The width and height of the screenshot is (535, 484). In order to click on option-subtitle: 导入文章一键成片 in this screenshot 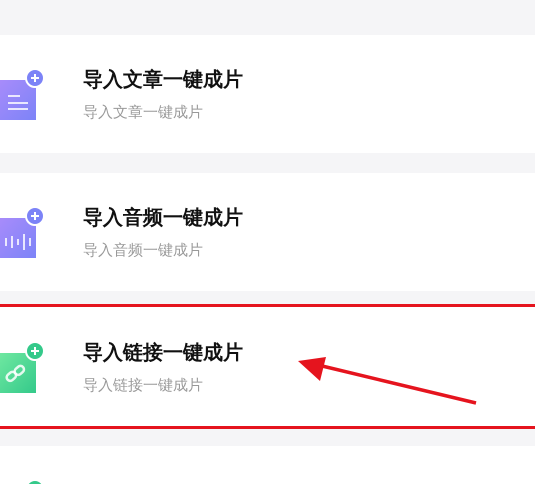, I will do `click(143, 112)`.